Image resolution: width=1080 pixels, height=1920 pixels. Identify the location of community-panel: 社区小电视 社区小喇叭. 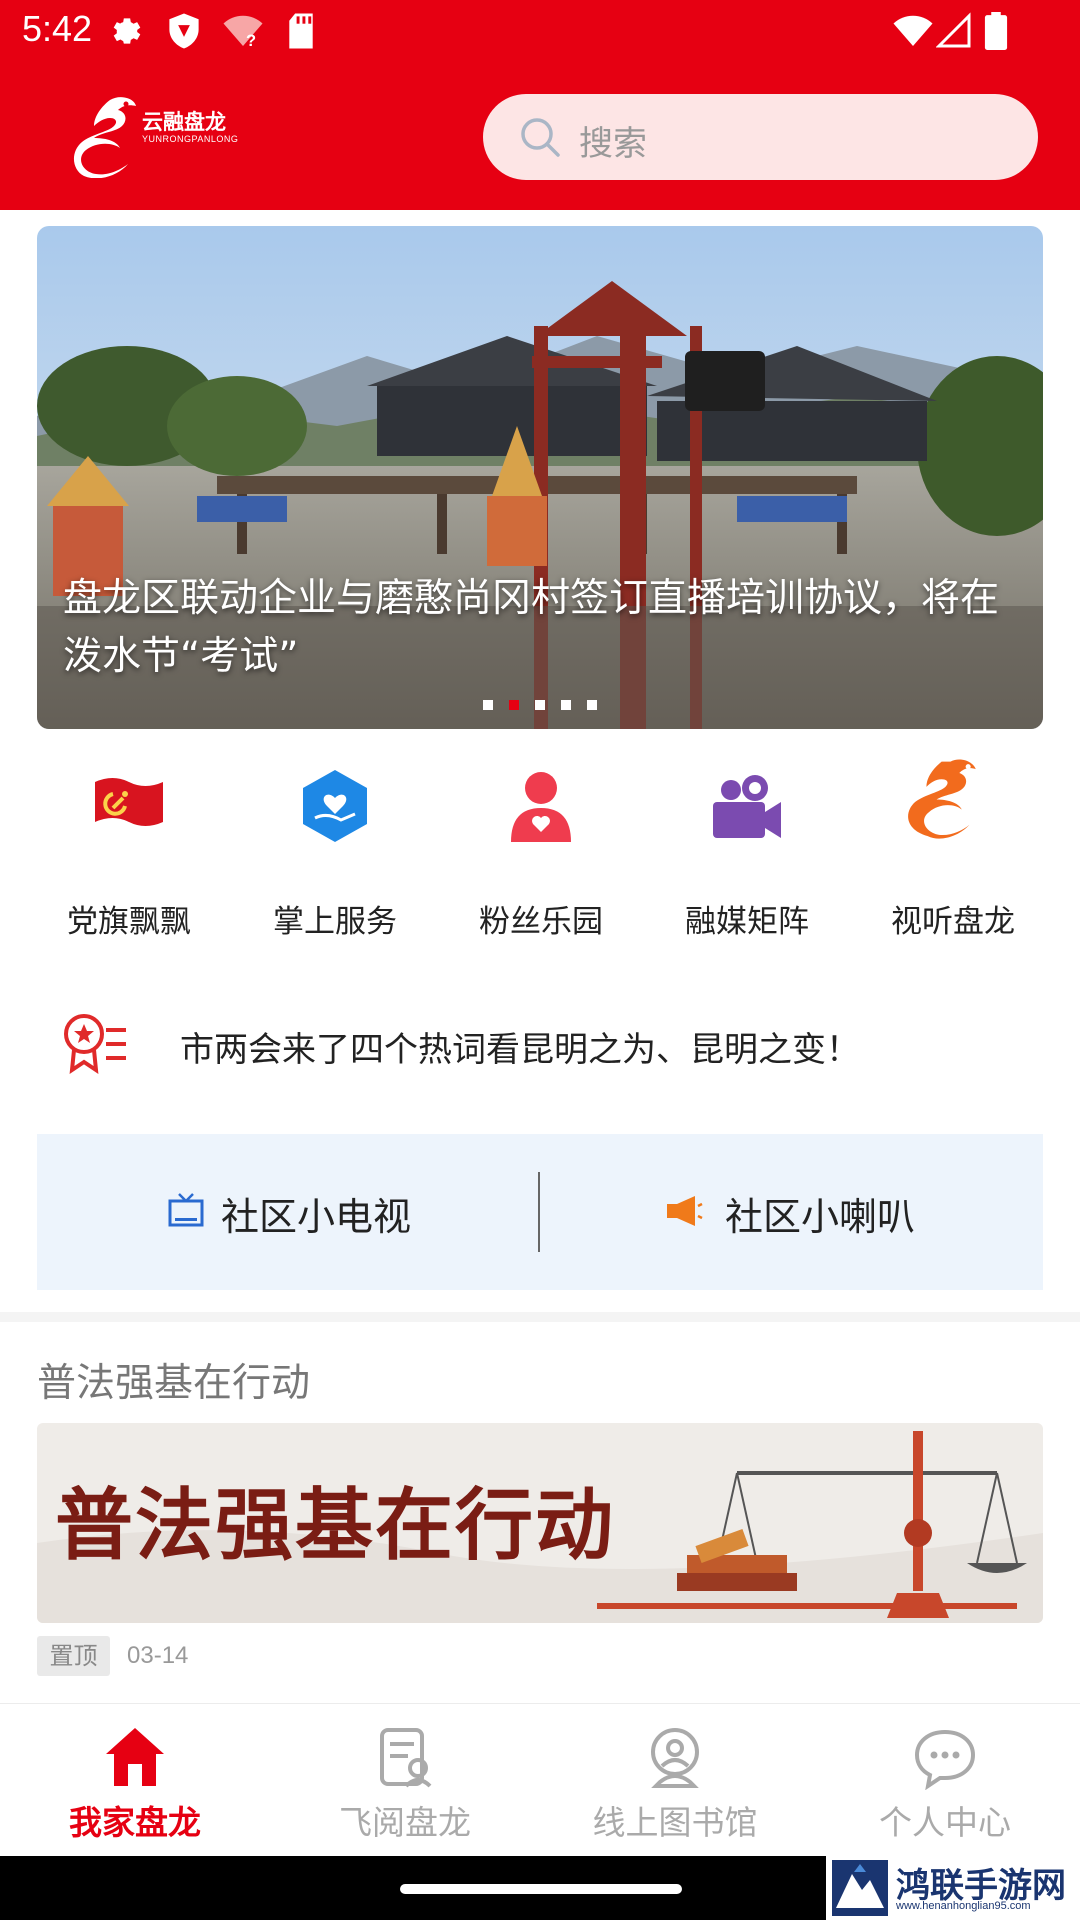
(540, 1212).